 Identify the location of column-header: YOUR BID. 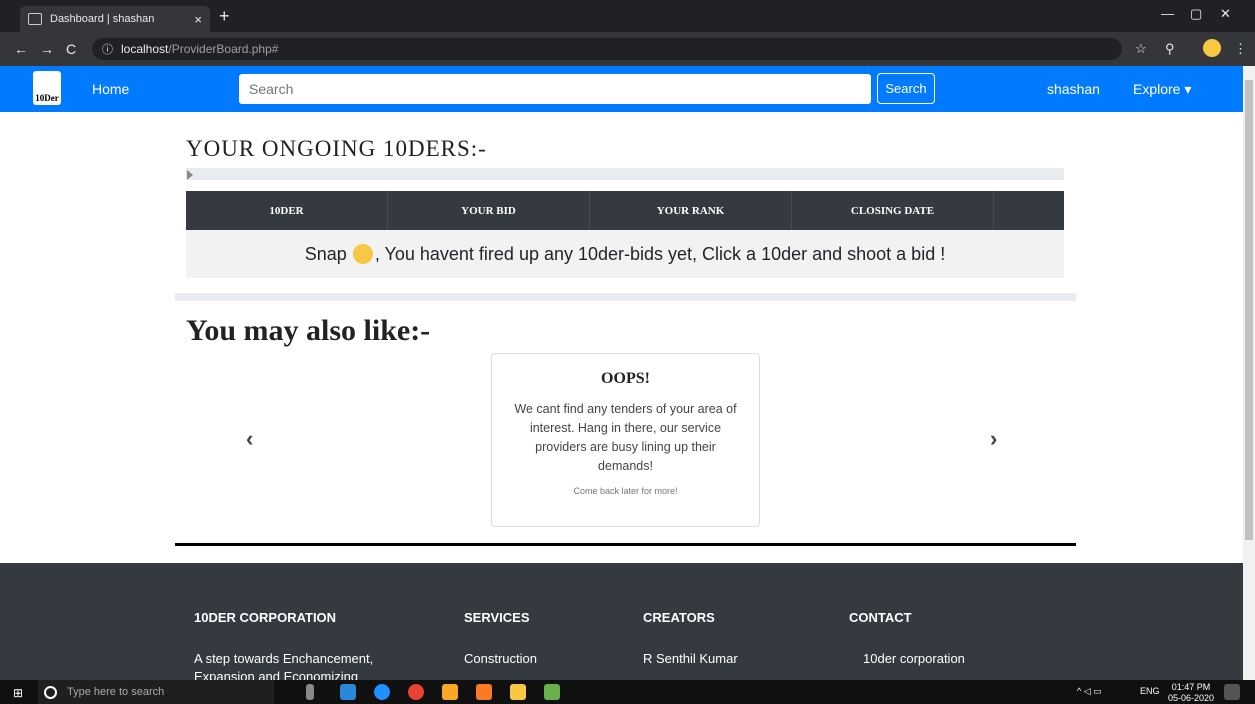
(489, 210).